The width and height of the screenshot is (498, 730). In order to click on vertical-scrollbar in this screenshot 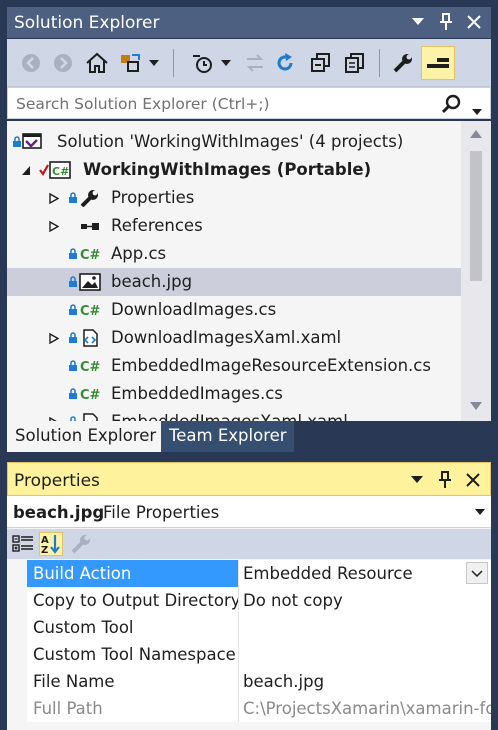, I will do `click(476, 271)`.